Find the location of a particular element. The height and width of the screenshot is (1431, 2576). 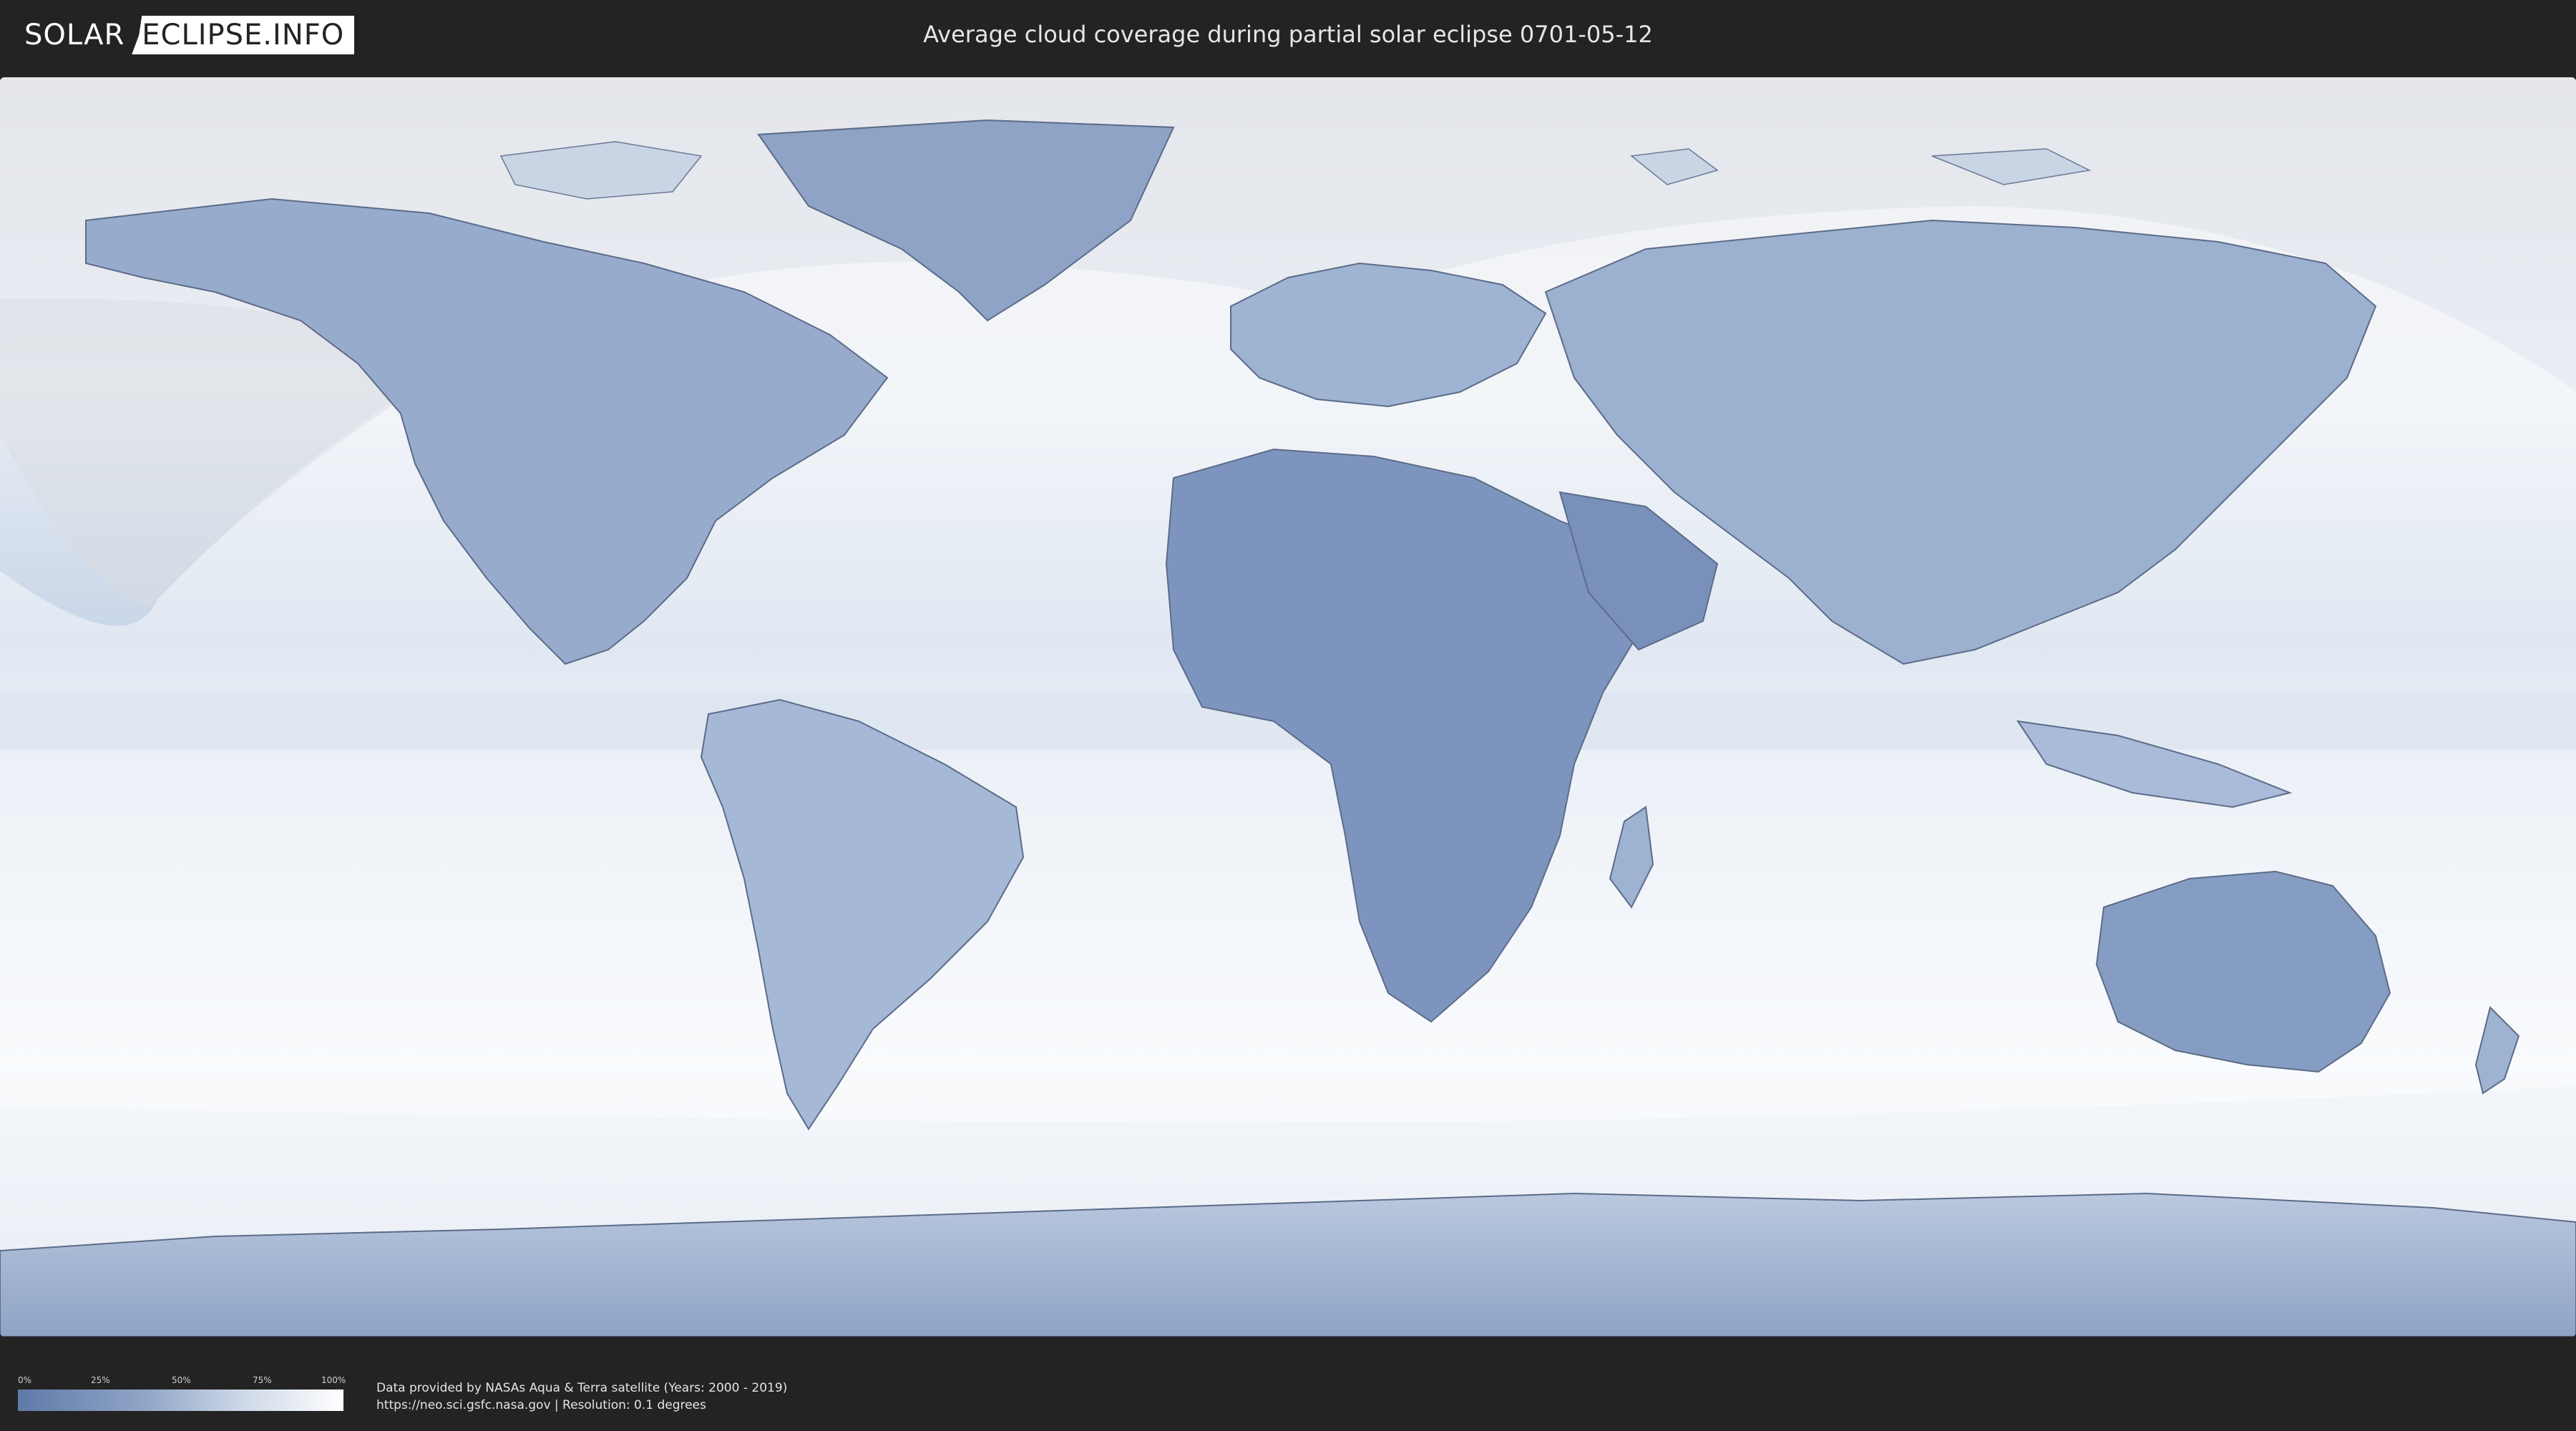

legend-tick-50: 50% is located at coordinates (181, 1380).